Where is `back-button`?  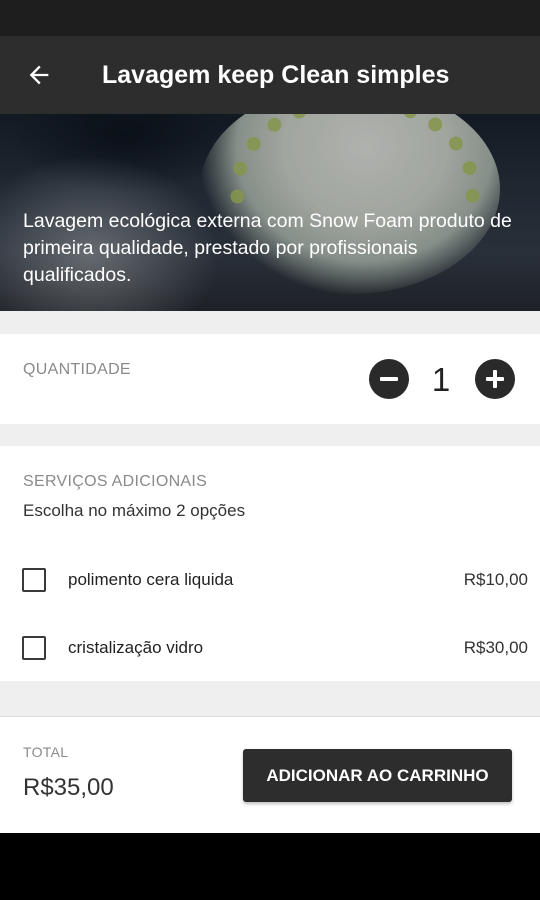 back-button is located at coordinates (39, 75).